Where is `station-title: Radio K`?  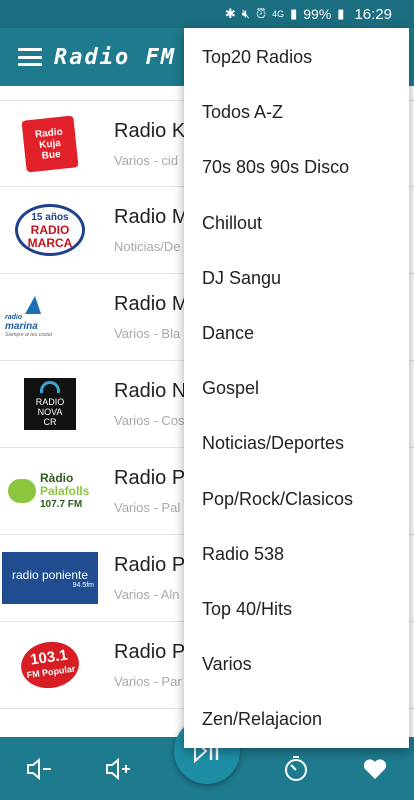
station-title: Radio K is located at coordinates (150, 130).